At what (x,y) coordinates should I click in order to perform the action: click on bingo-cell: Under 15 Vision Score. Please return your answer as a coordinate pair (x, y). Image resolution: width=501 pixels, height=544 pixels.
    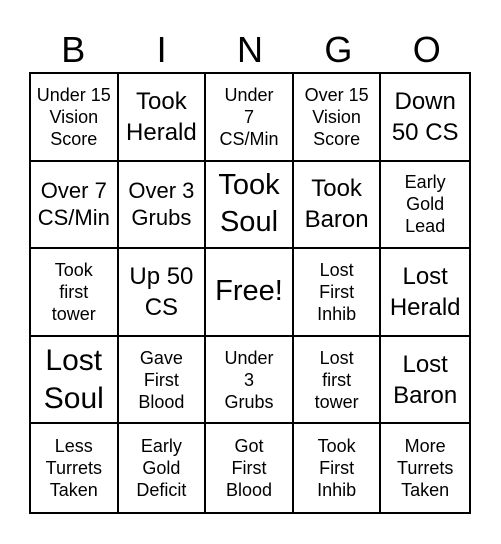
    Looking at the image, I should click on (75, 118).